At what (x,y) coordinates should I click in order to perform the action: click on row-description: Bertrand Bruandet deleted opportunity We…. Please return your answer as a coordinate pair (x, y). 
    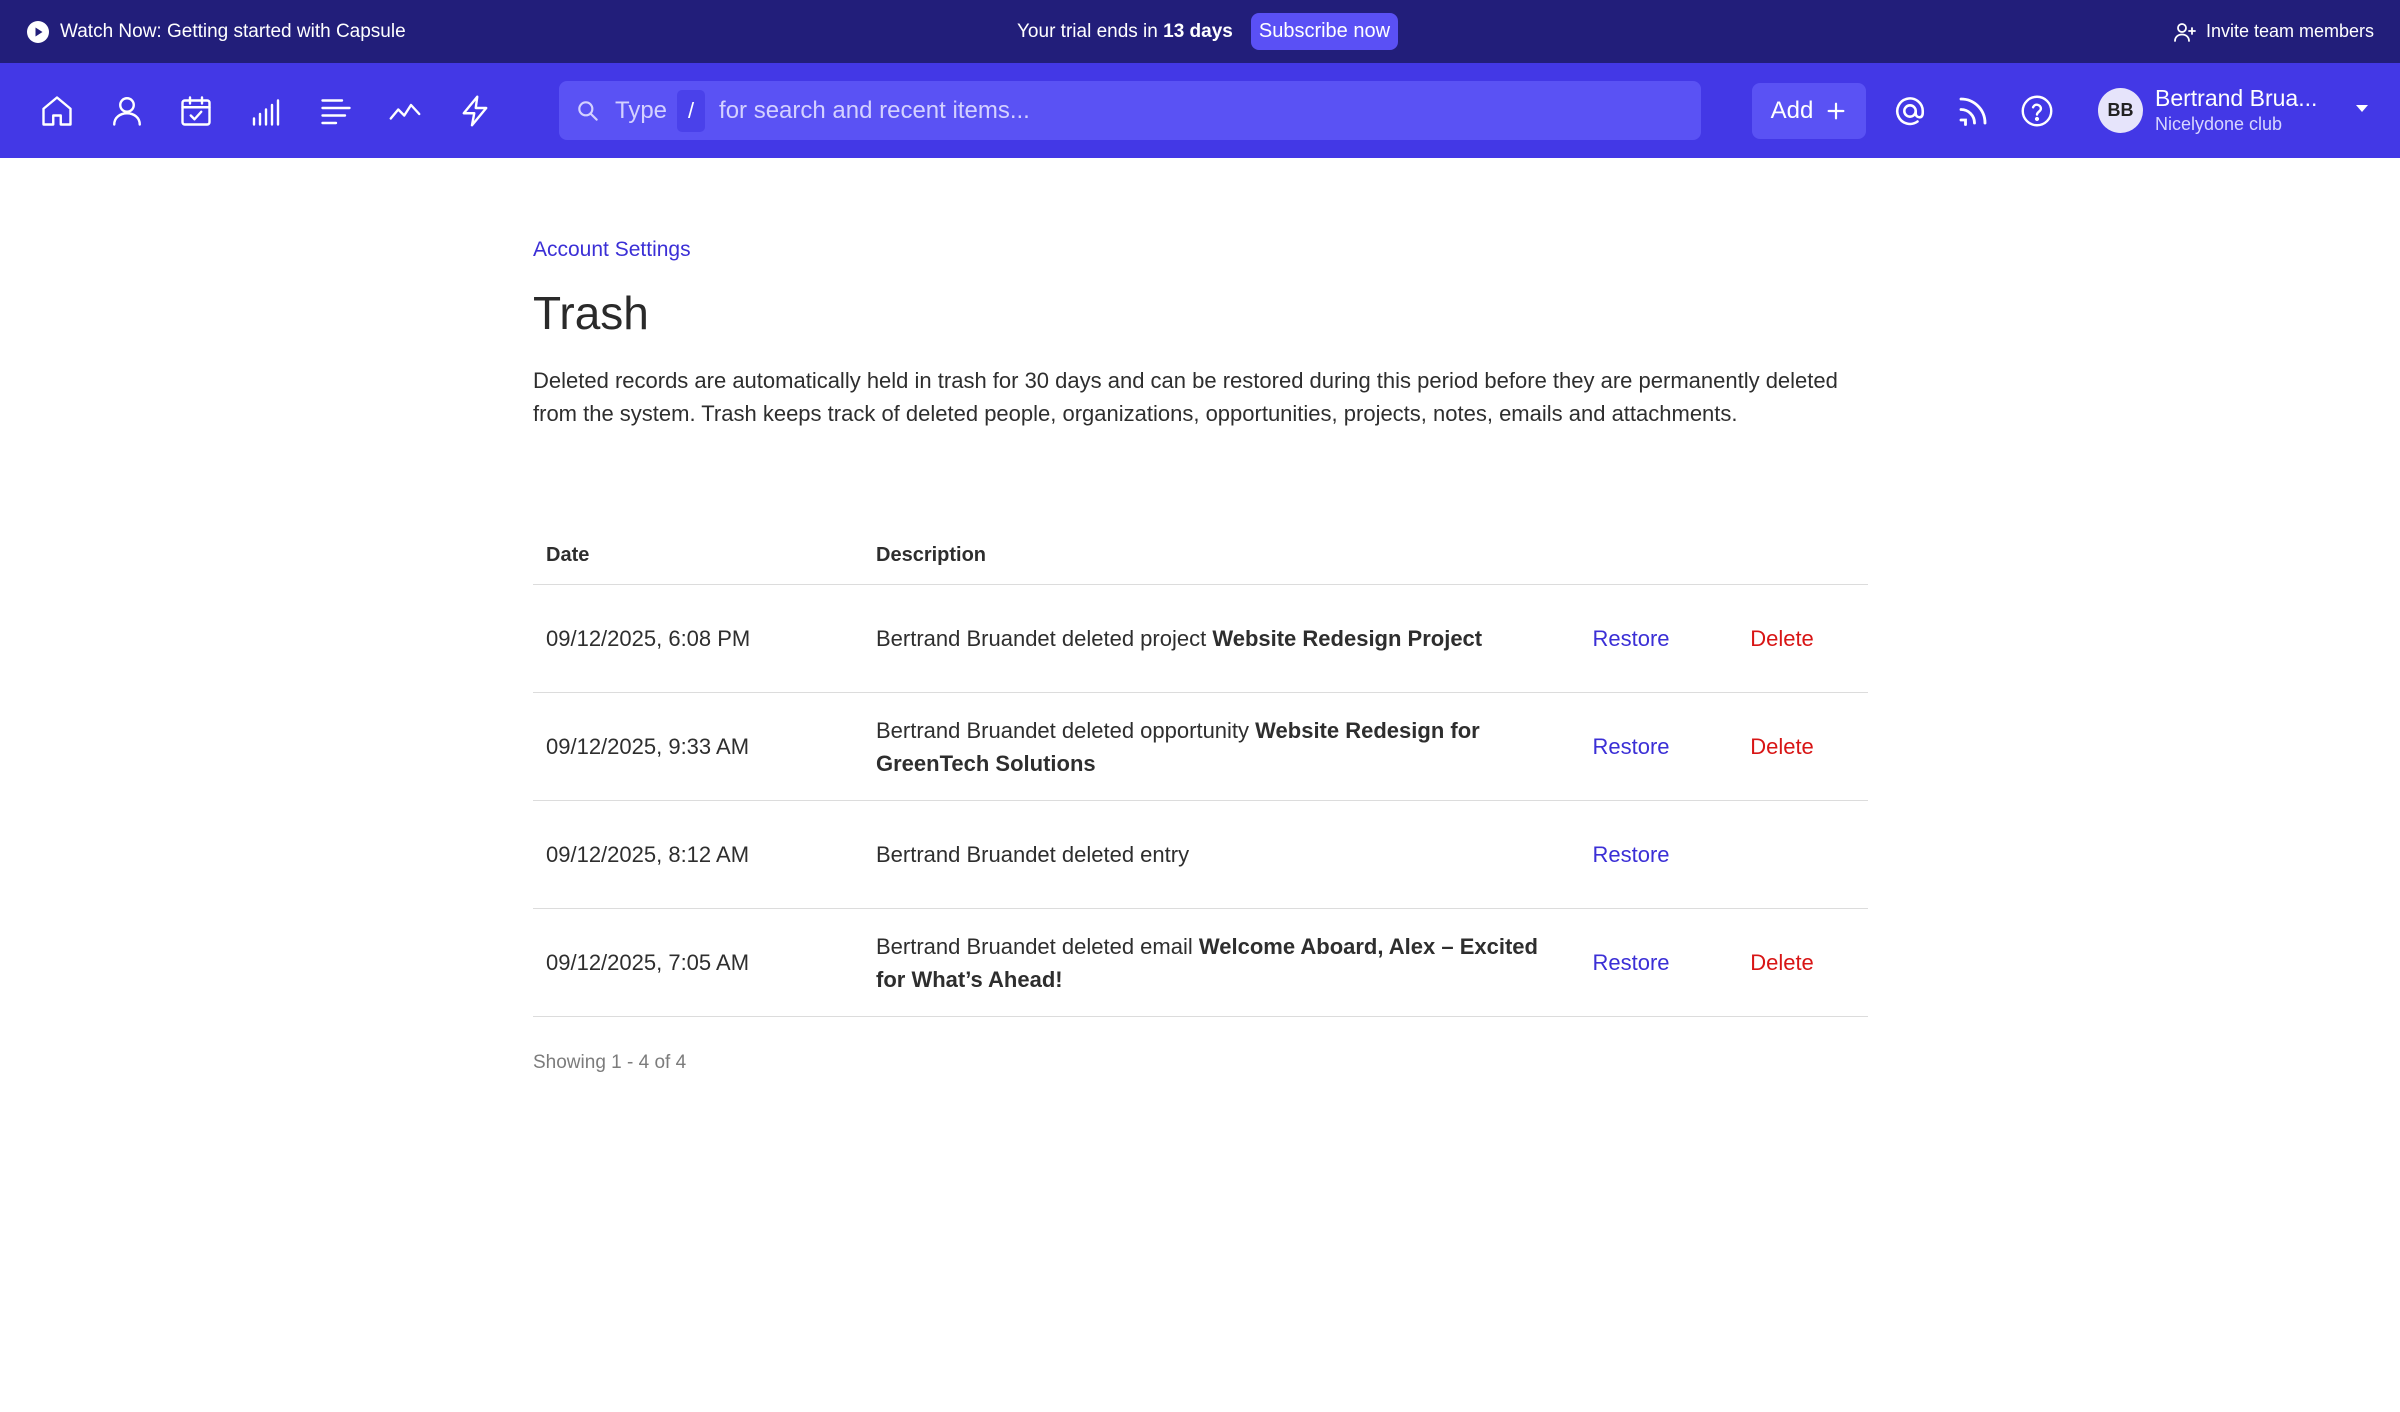
    Looking at the image, I should click on (1216, 747).